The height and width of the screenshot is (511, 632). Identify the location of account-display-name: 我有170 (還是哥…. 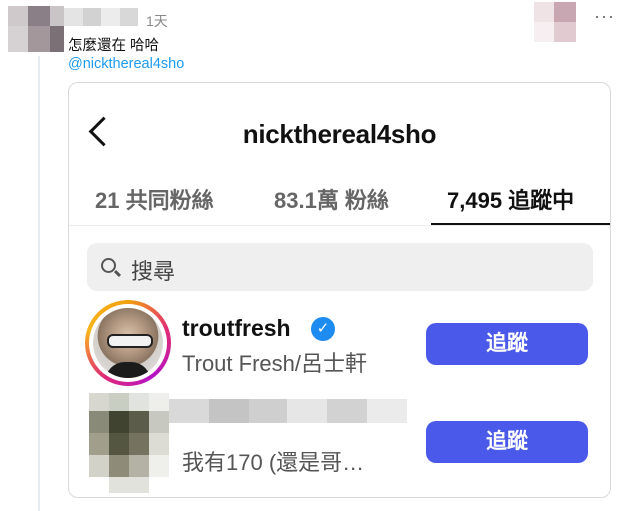
(273, 462).